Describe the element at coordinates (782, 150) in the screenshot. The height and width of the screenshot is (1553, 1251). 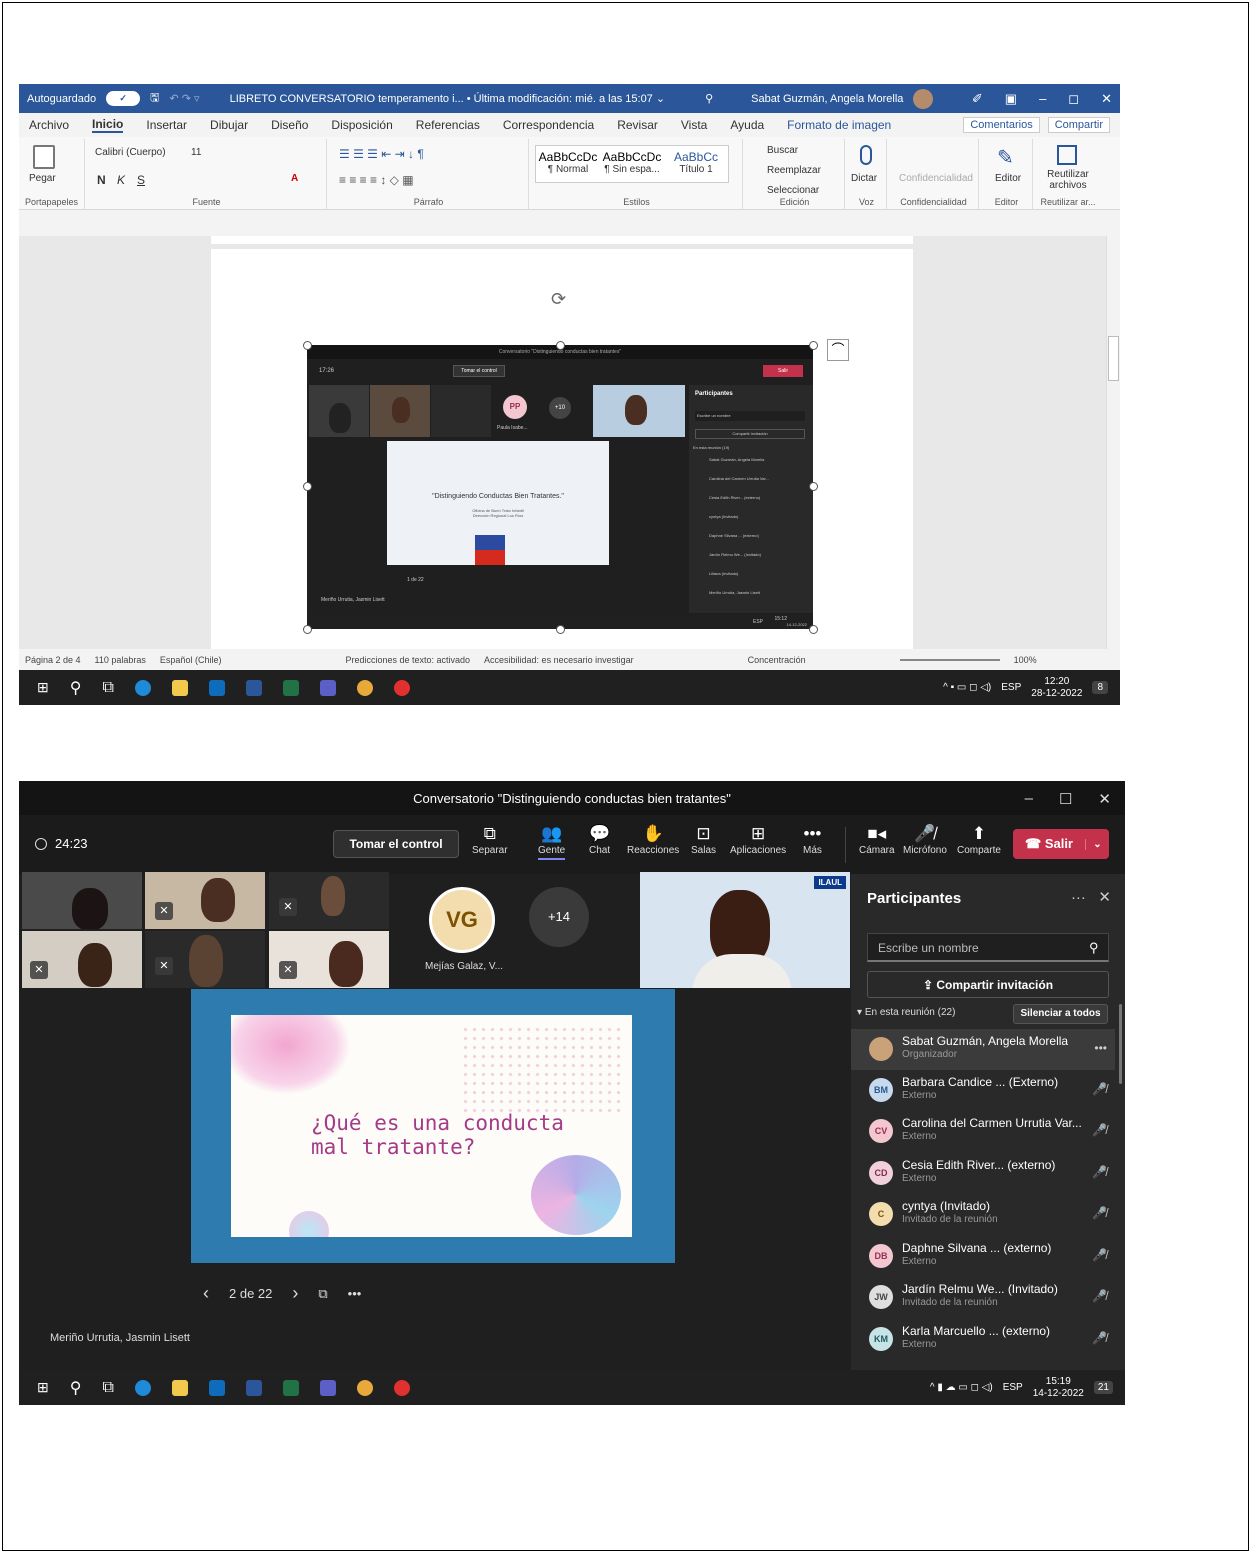
I see `find-button: Buscar` at that location.